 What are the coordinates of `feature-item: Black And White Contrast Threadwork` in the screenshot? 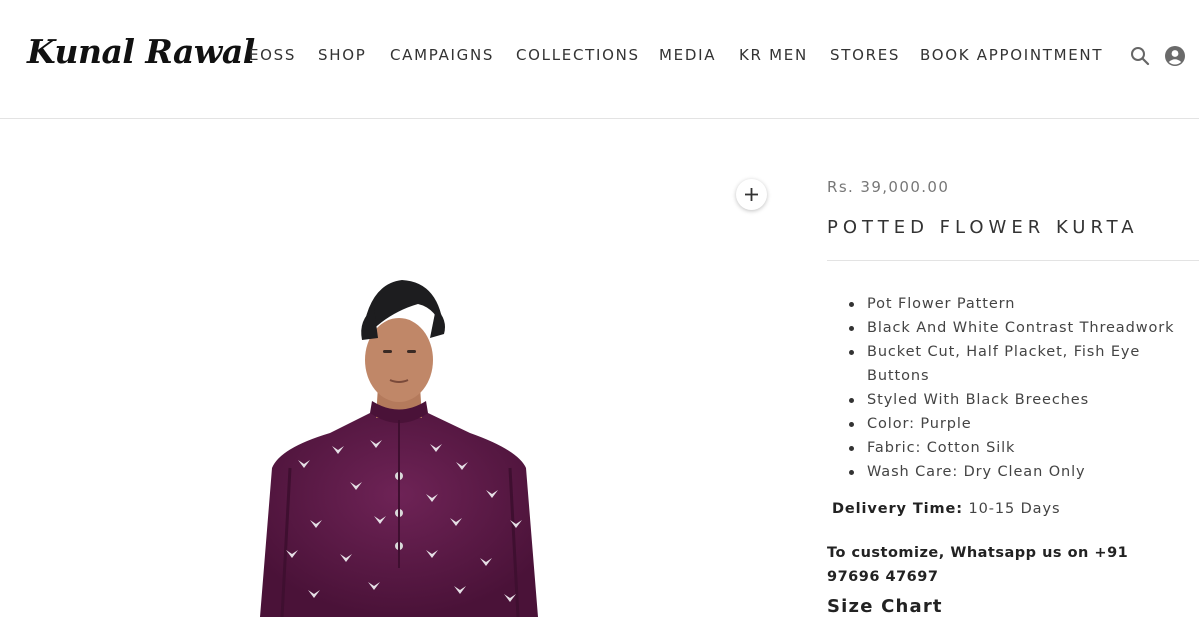 It's located at (1023, 328).